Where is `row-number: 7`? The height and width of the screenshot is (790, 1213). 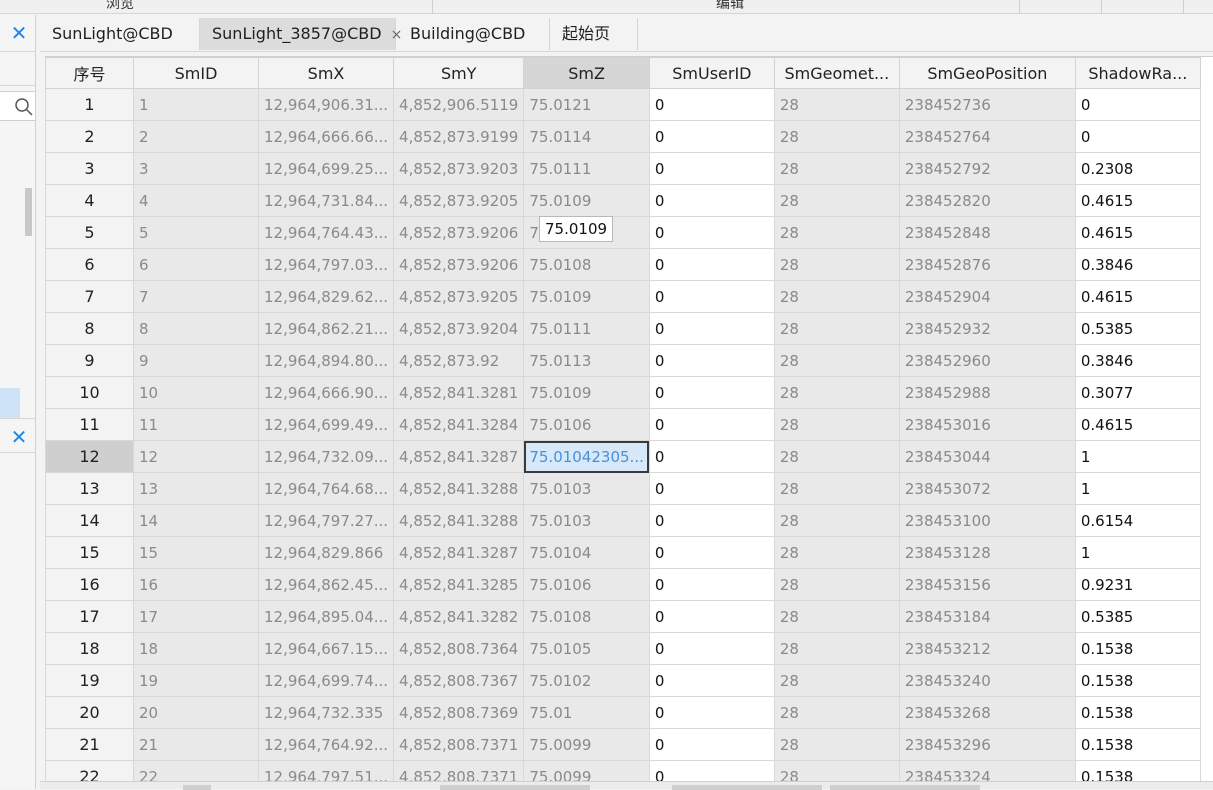
row-number: 7 is located at coordinates (89, 296).